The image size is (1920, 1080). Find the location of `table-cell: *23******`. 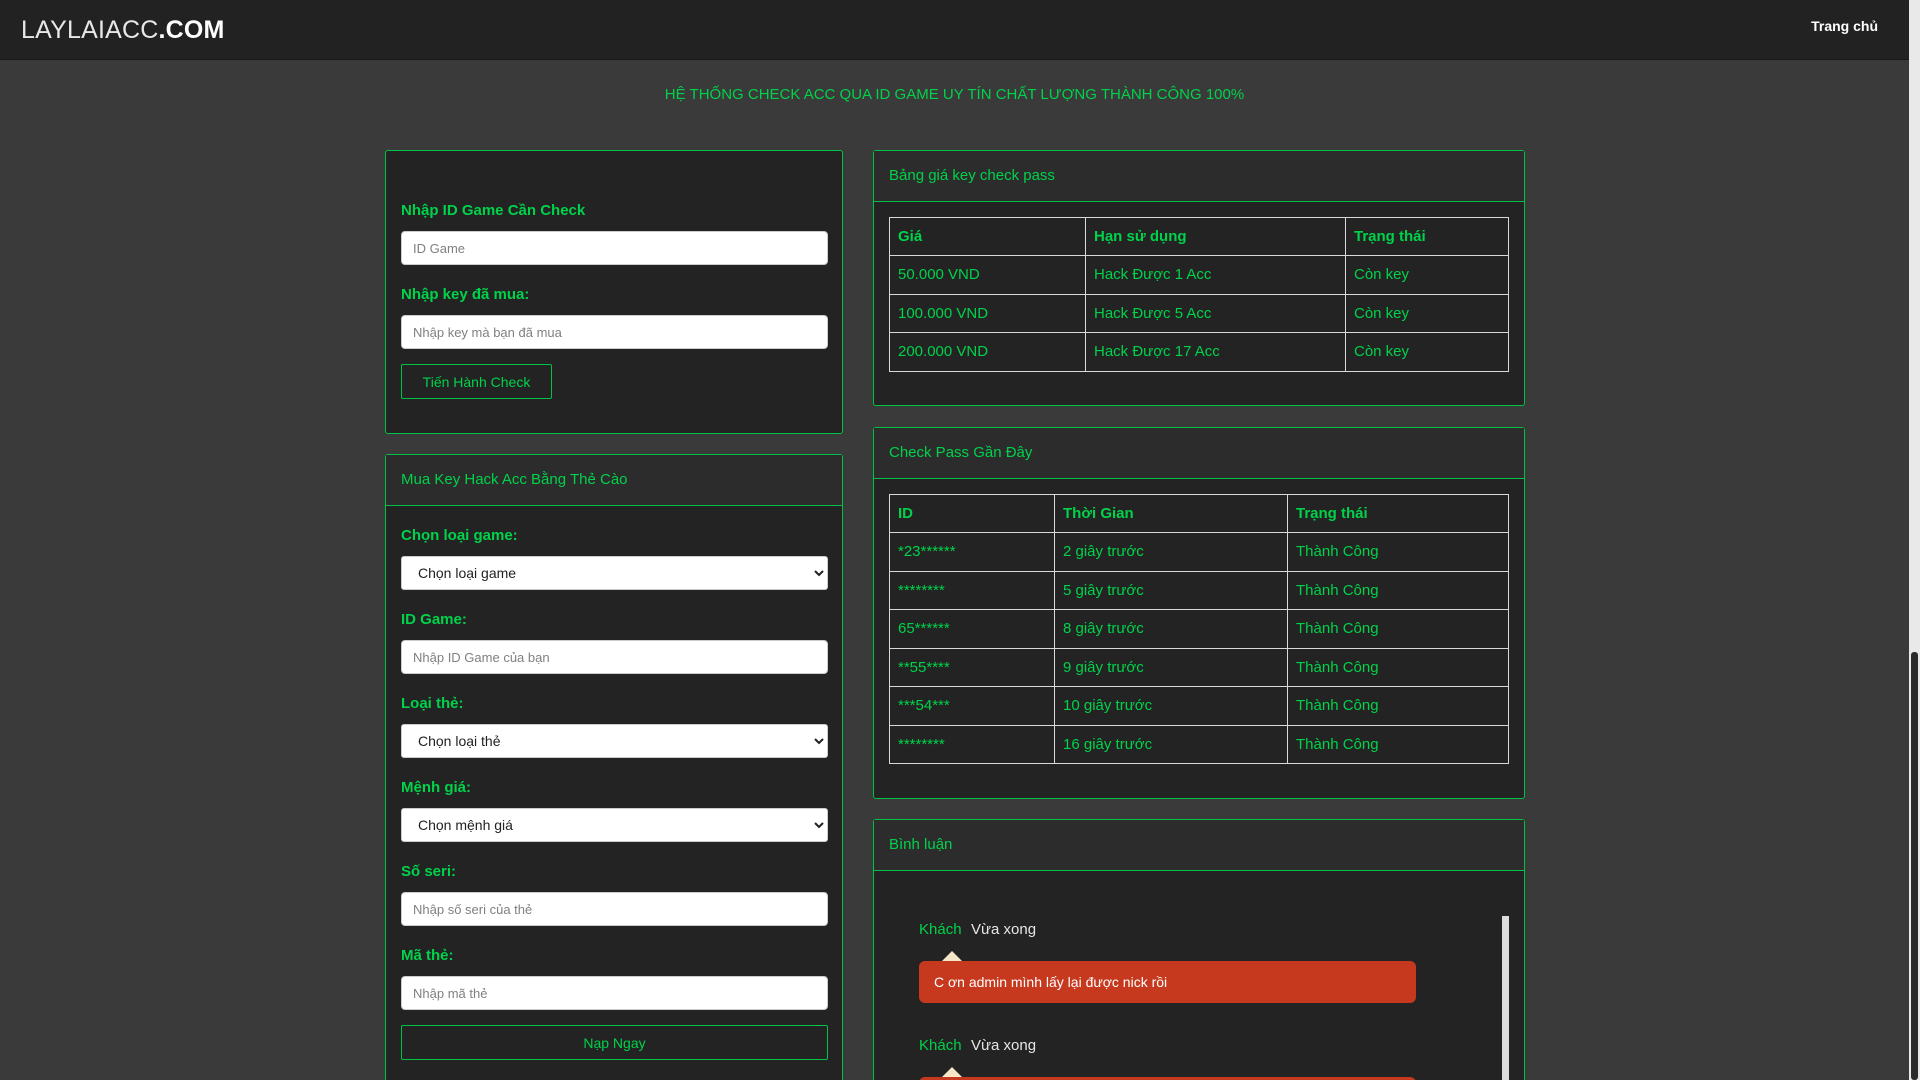

table-cell: *23****** is located at coordinates (972, 552).